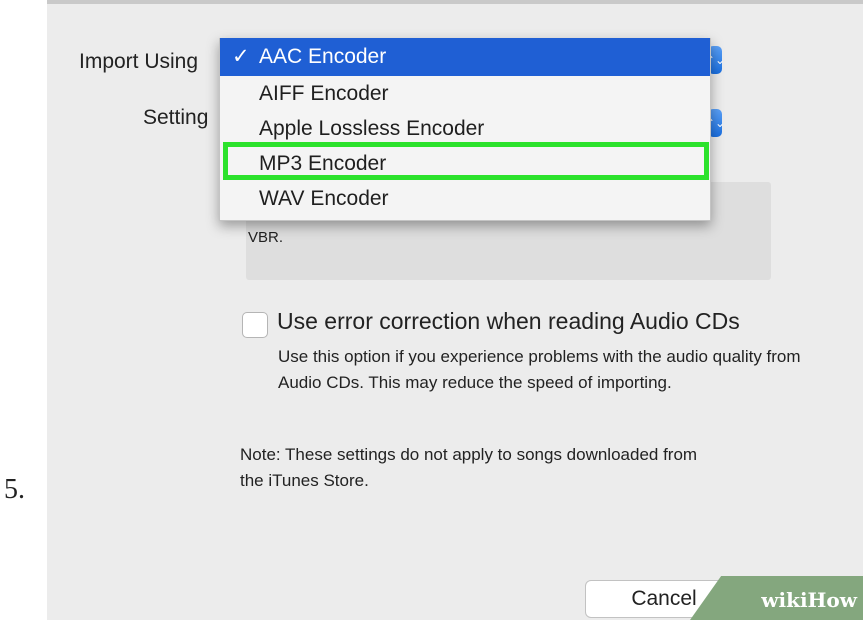 This screenshot has height=620, width=863. What do you see at coordinates (466, 161) in the screenshot?
I see `mp3-highlight-box` at bounding box center [466, 161].